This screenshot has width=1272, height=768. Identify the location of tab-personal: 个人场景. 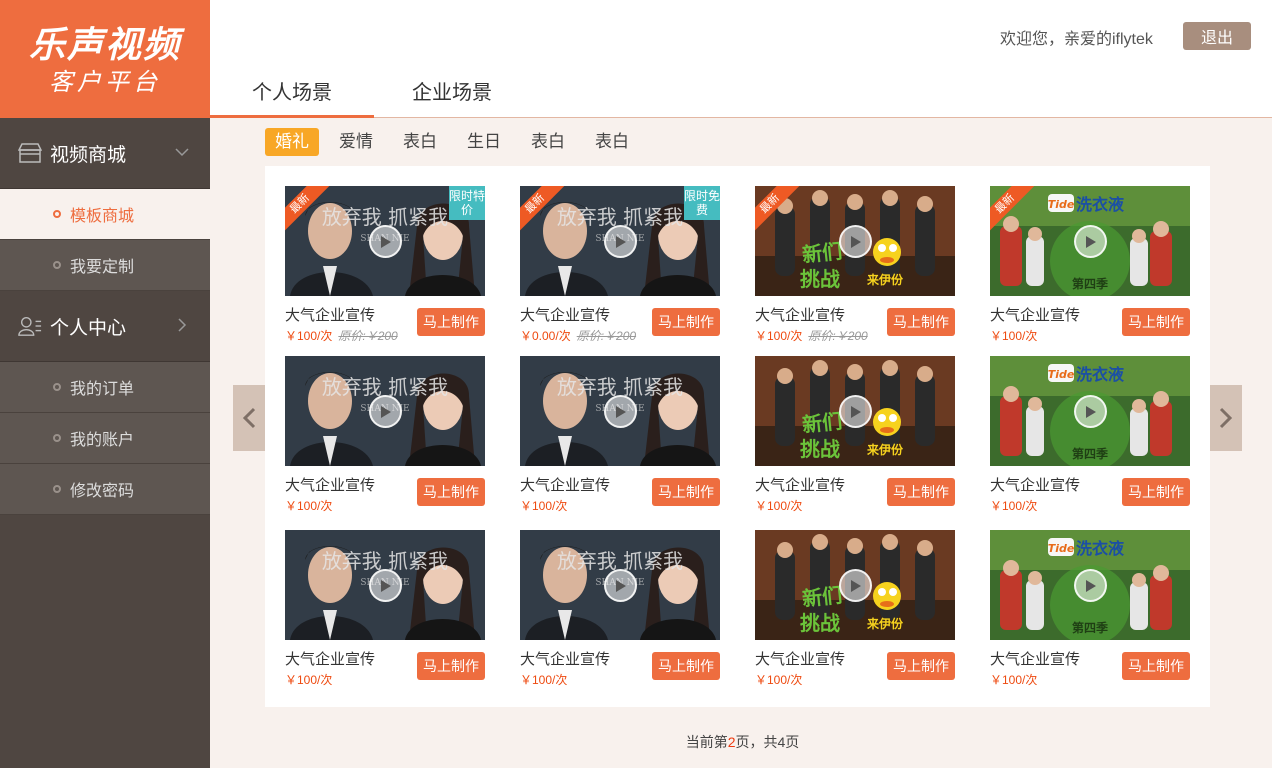
(292, 98).